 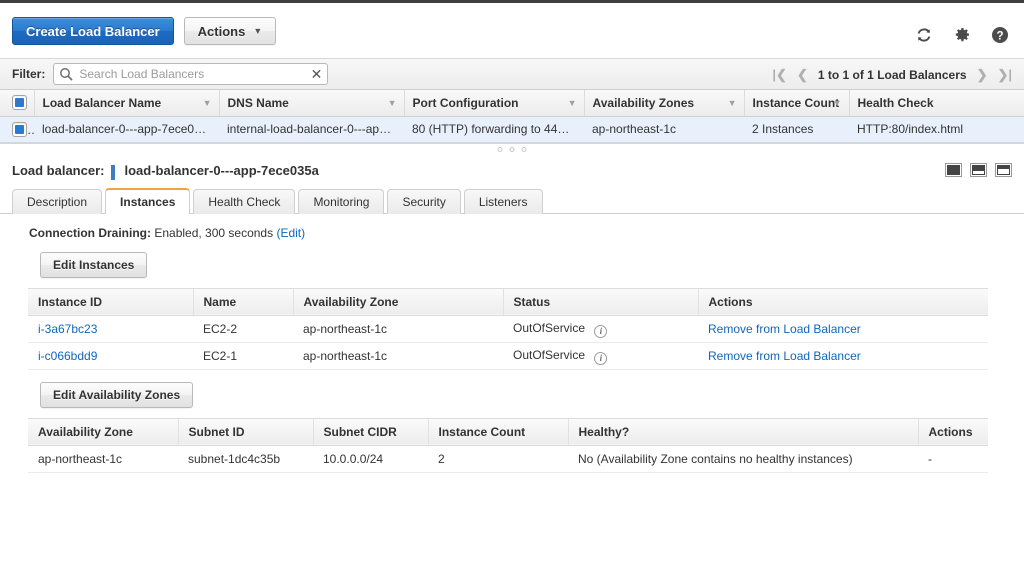 I want to click on column-header-subnet-id: Subnet ID, so click(x=245, y=431).